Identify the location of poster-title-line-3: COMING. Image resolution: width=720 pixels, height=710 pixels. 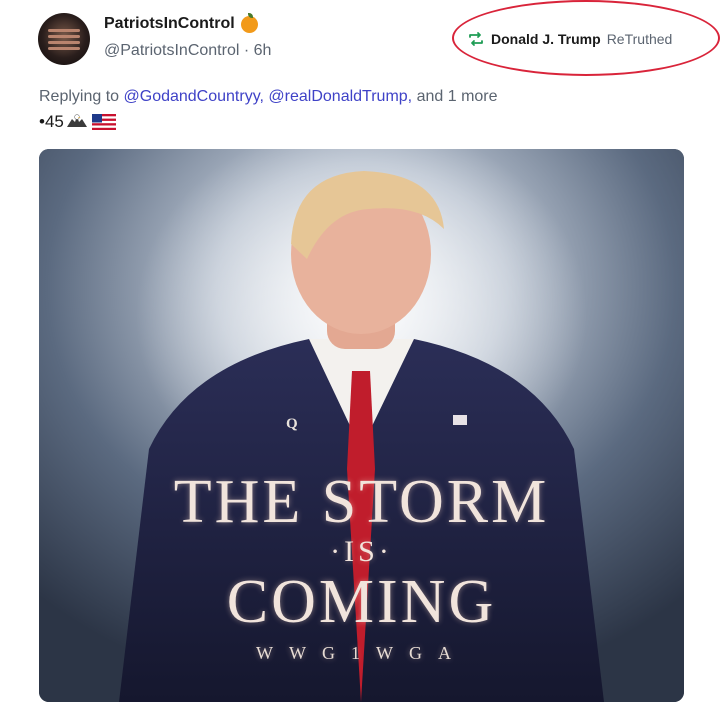
(361, 602).